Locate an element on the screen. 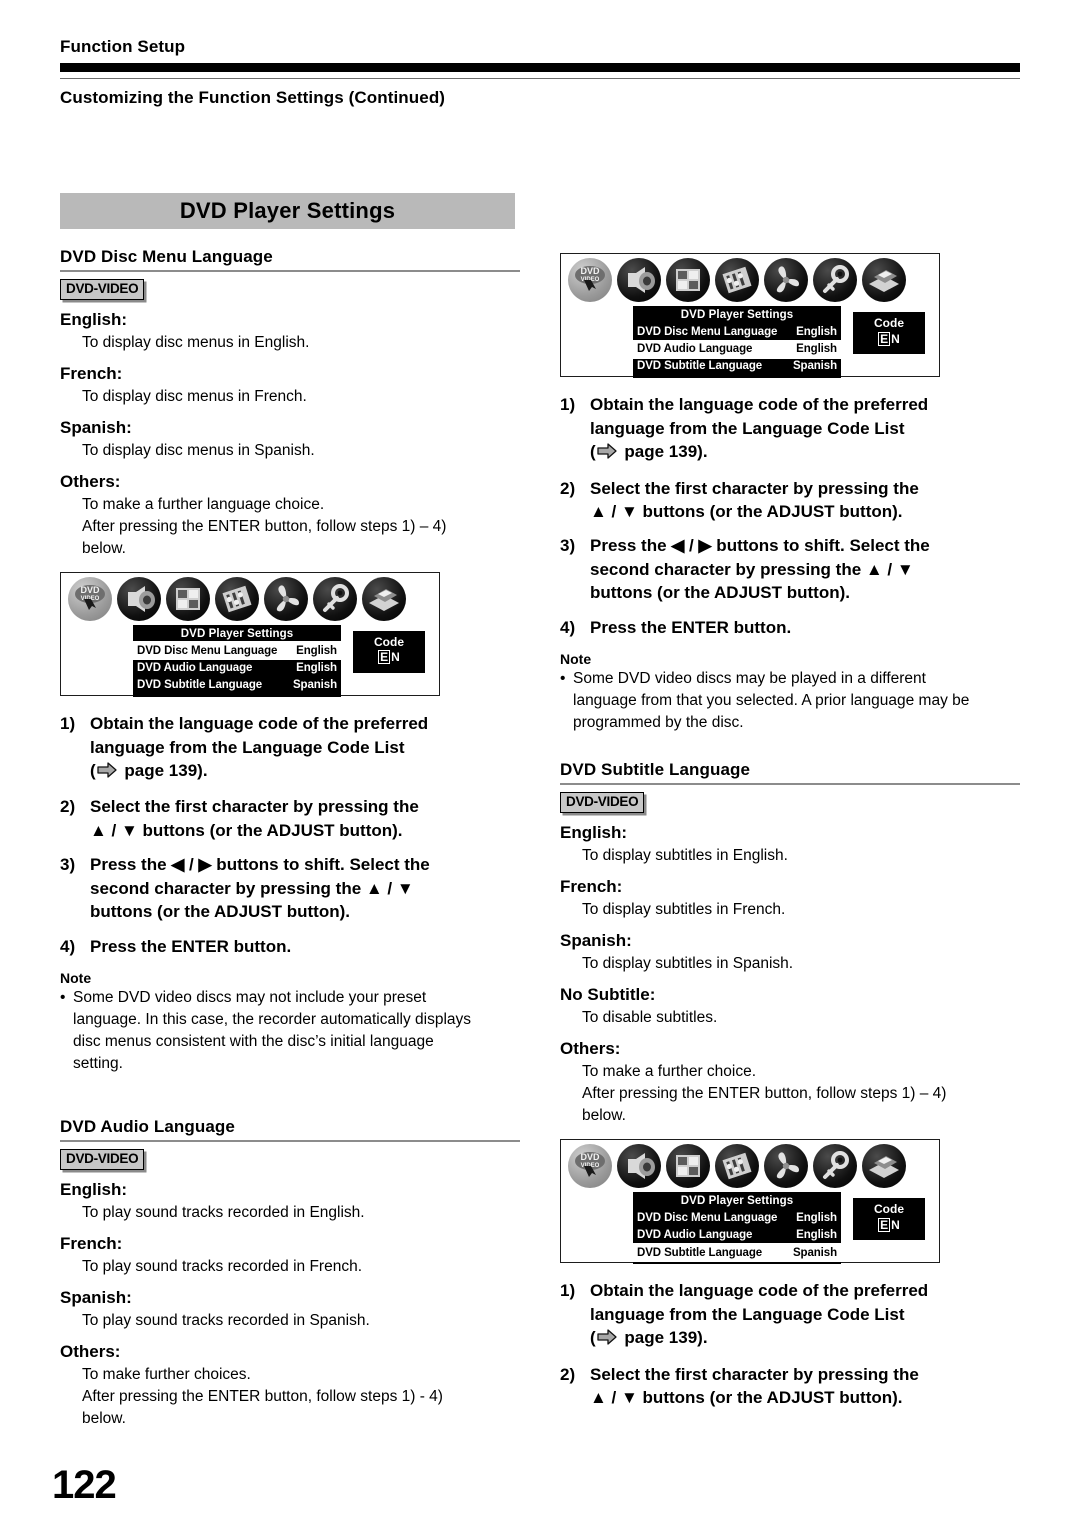 This screenshot has width=1080, height=1526. option-desc: To display subtitles in Spanish. is located at coordinates (801, 964).